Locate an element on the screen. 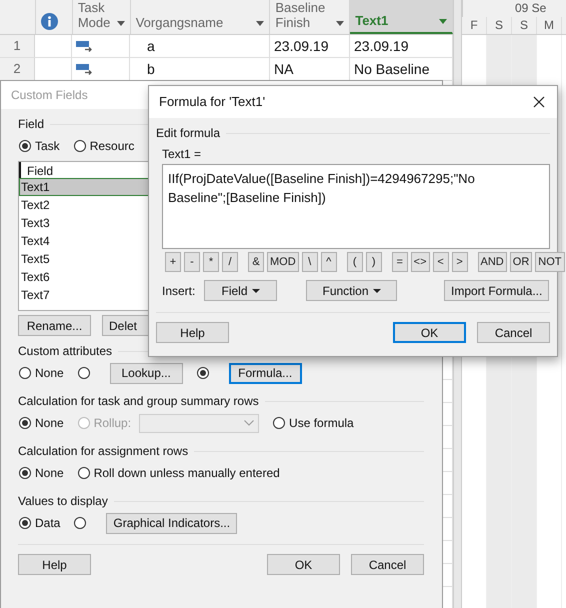 This screenshot has width=566, height=608. operator-button: <> is located at coordinates (420, 262).